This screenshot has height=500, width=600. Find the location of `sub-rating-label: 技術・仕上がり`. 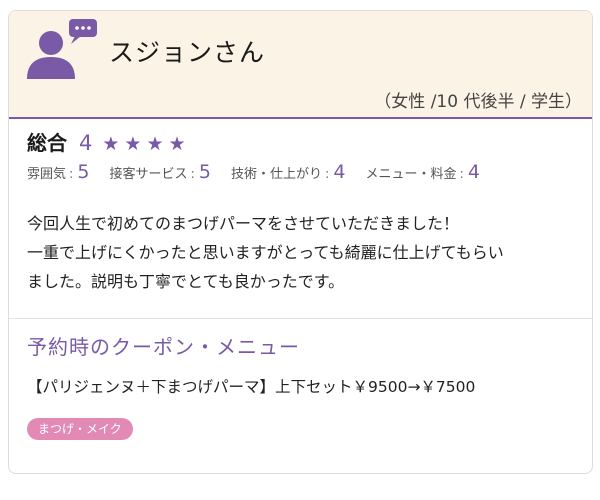

sub-rating-label: 技術・仕上がり is located at coordinates (277, 174).